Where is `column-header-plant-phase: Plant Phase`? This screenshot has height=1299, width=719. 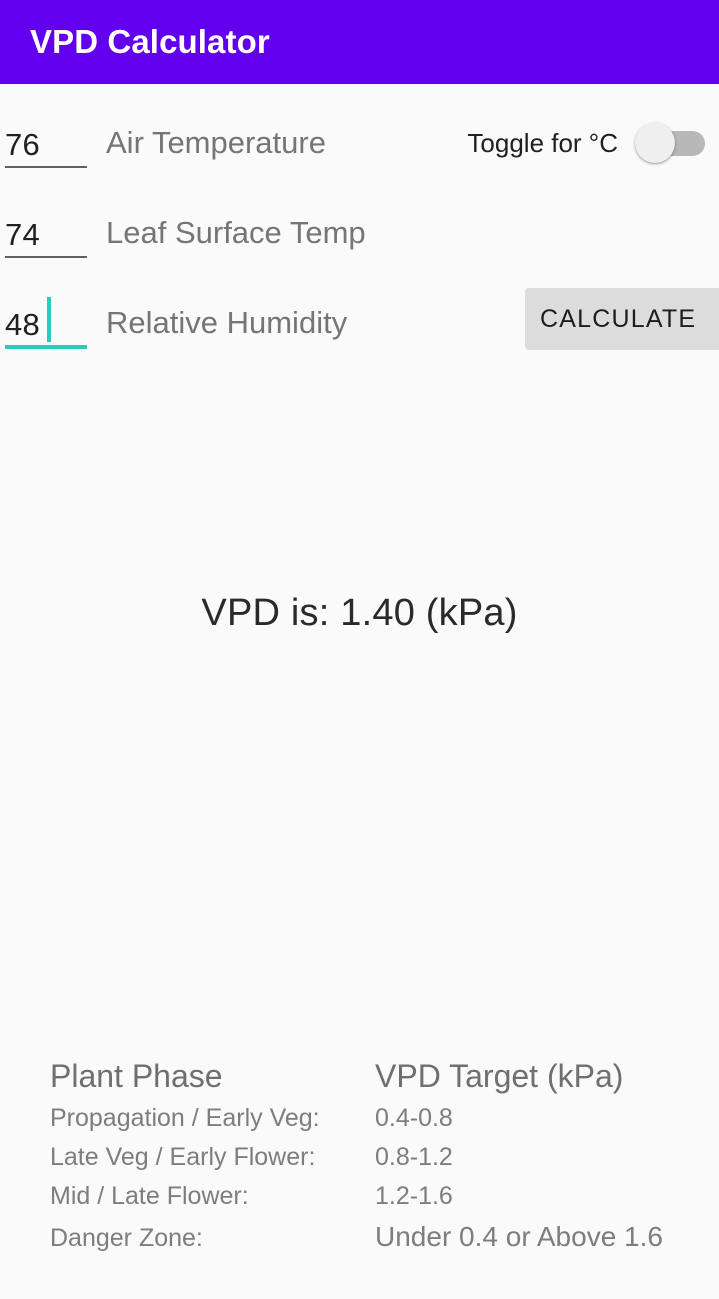 column-header-plant-phase: Plant Phase is located at coordinates (136, 1076).